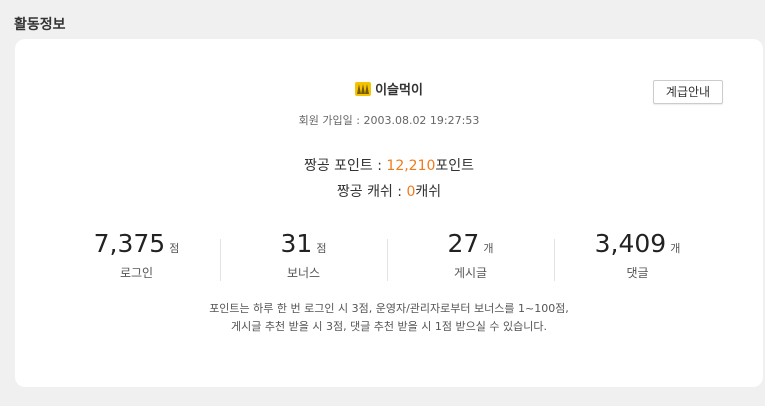 The image size is (765, 406). I want to click on nickname: 이슬먹이, so click(399, 90).